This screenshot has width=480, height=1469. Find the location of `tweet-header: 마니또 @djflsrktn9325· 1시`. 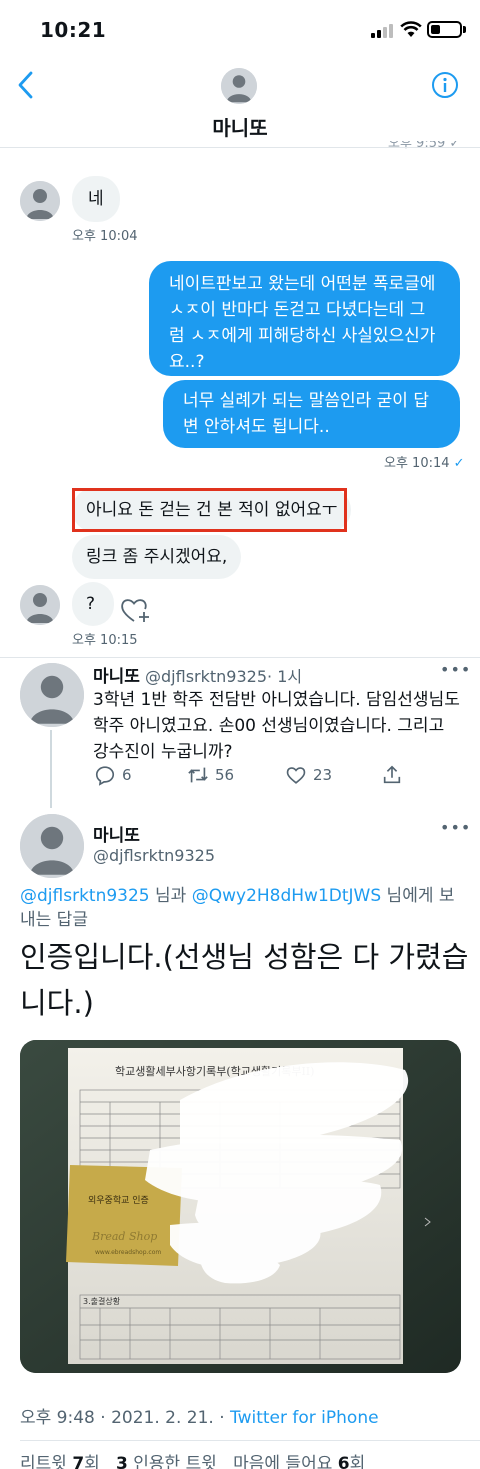

tweet-header: 마니또 @djflsrktn9325· 1시 is located at coordinates (197, 674).